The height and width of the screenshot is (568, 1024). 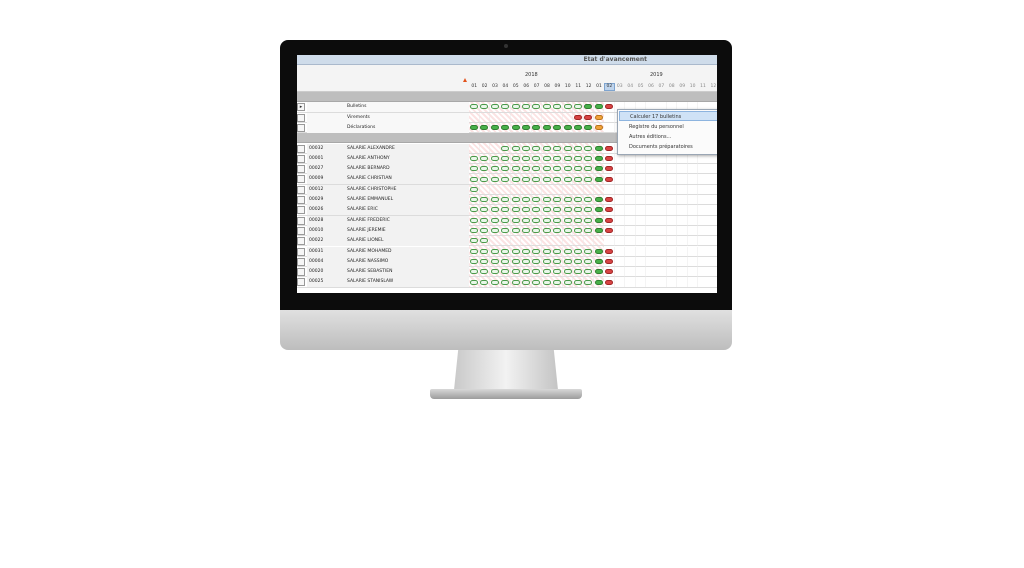 I want to click on month-header: 04, so click(x=505, y=86).